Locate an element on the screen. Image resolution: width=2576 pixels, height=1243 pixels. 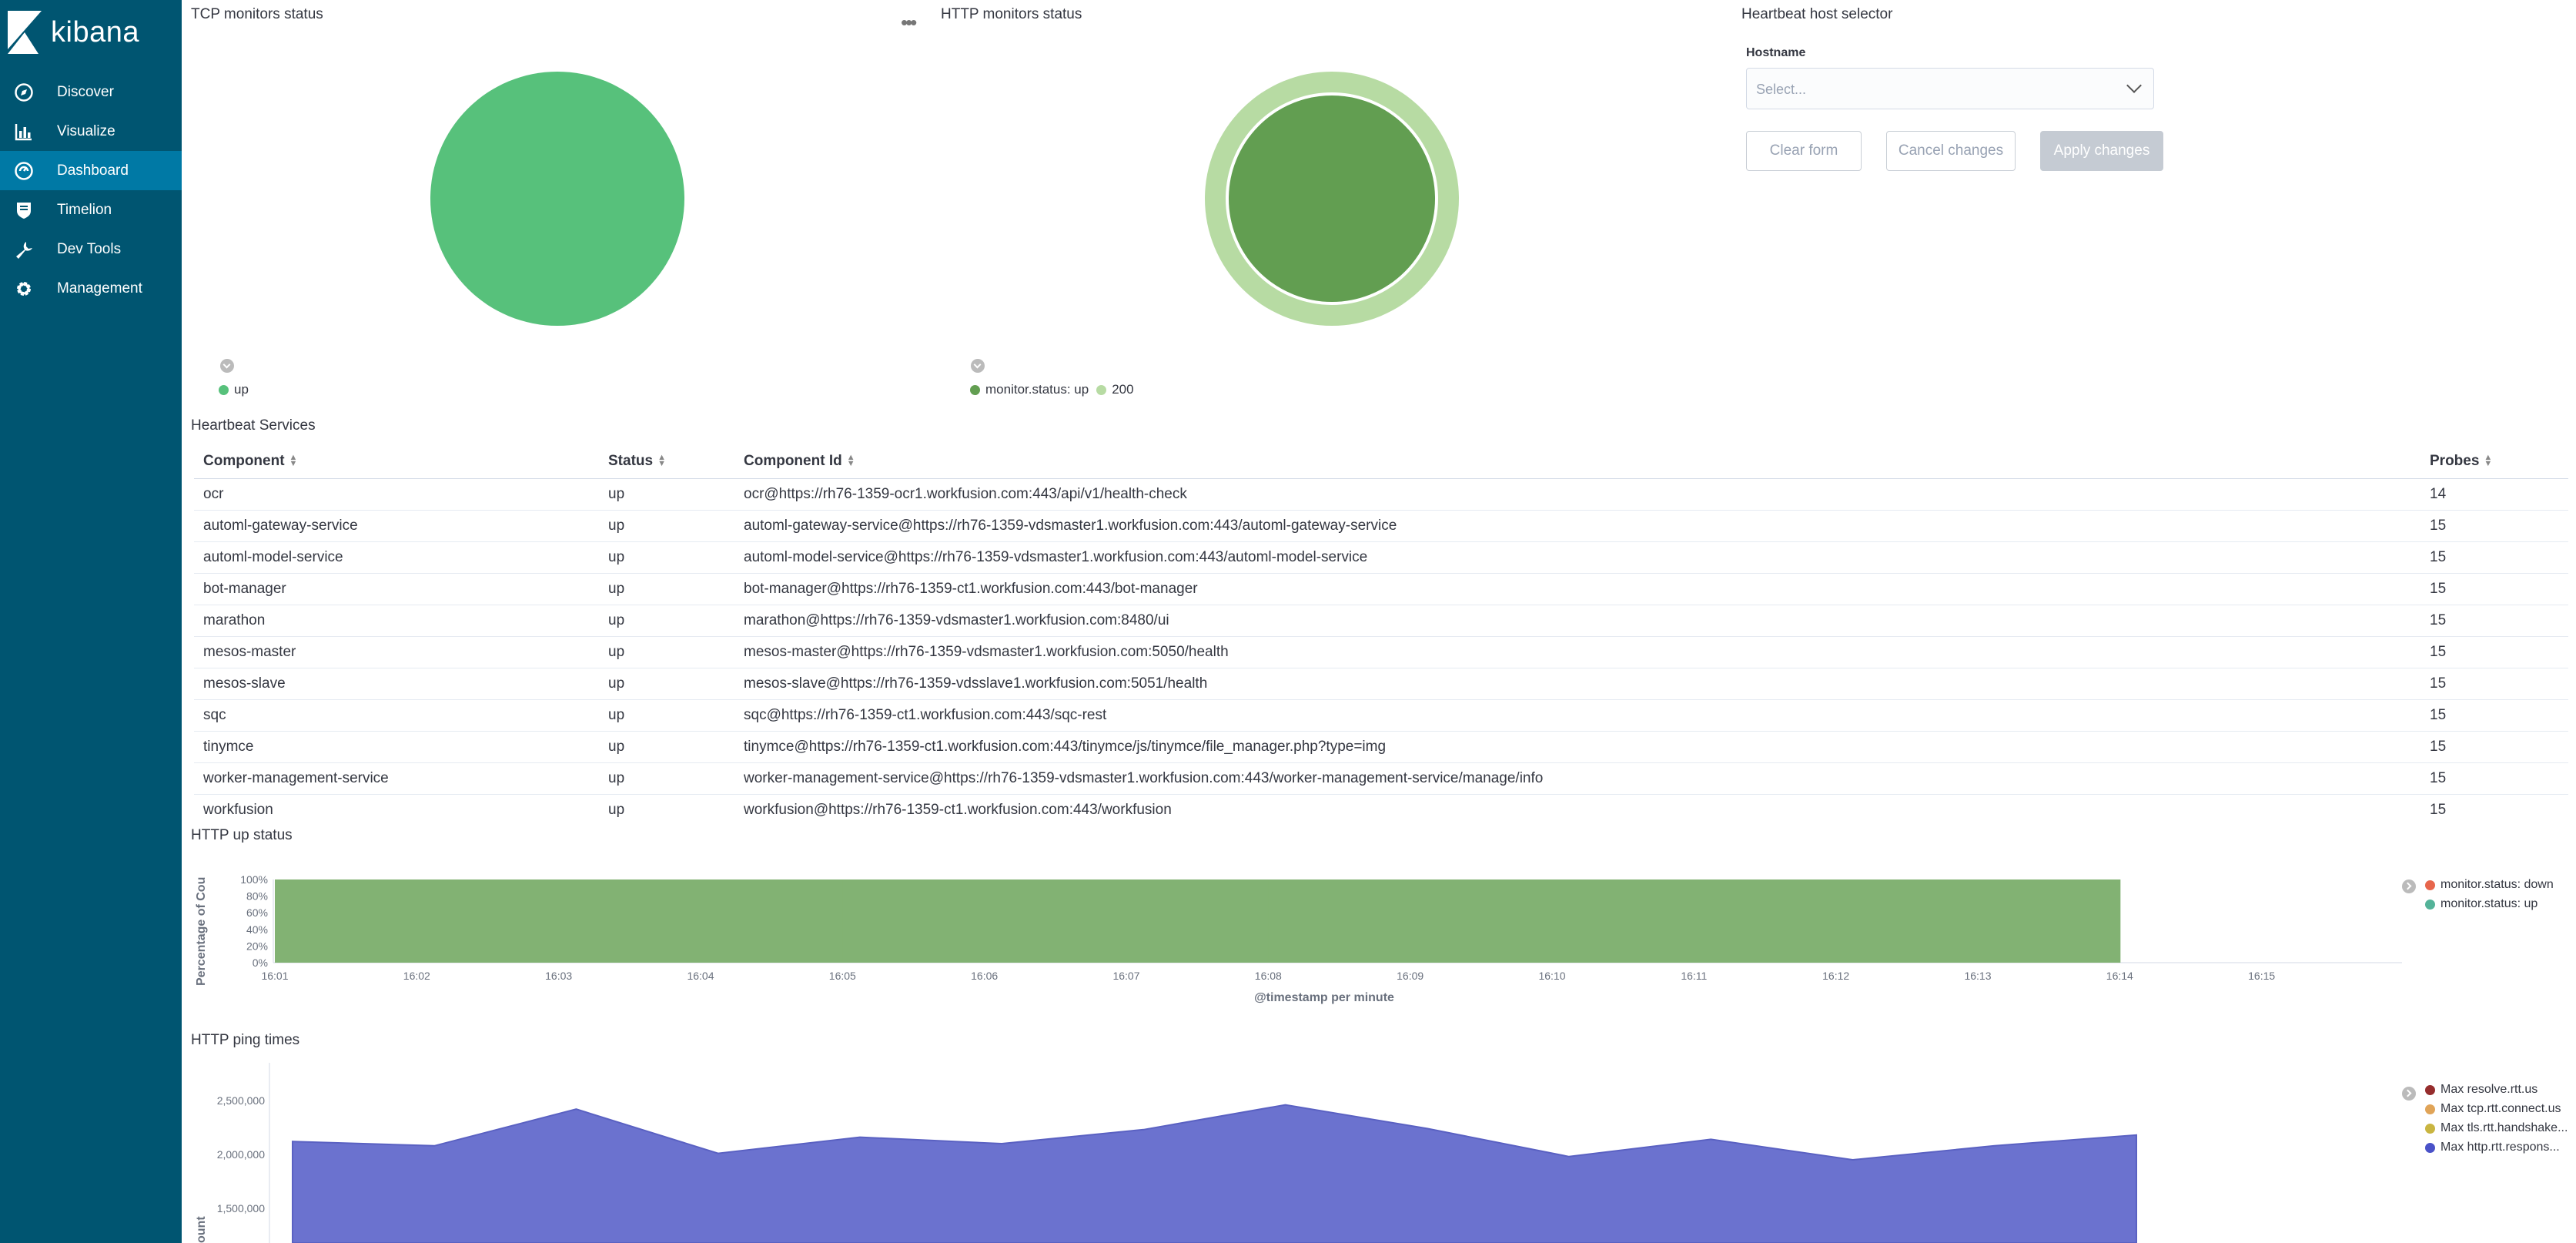
up-status-ylabel: Percentage of Cou is located at coordinates (201, 931).